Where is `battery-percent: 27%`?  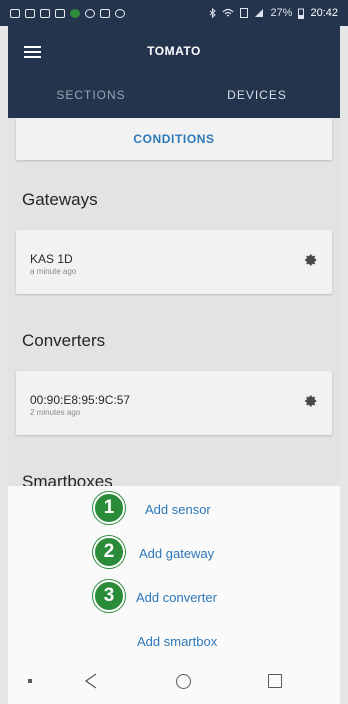 battery-percent: 27% is located at coordinates (281, 13).